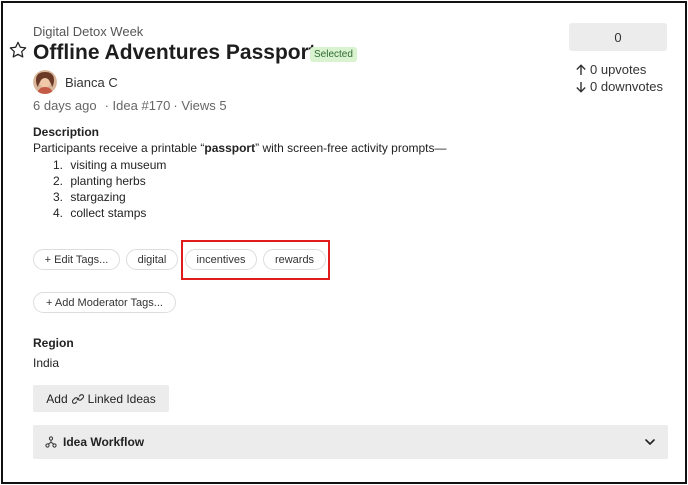 This screenshot has width=688, height=485. What do you see at coordinates (77, 398) in the screenshot?
I see `link-icon` at bounding box center [77, 398].